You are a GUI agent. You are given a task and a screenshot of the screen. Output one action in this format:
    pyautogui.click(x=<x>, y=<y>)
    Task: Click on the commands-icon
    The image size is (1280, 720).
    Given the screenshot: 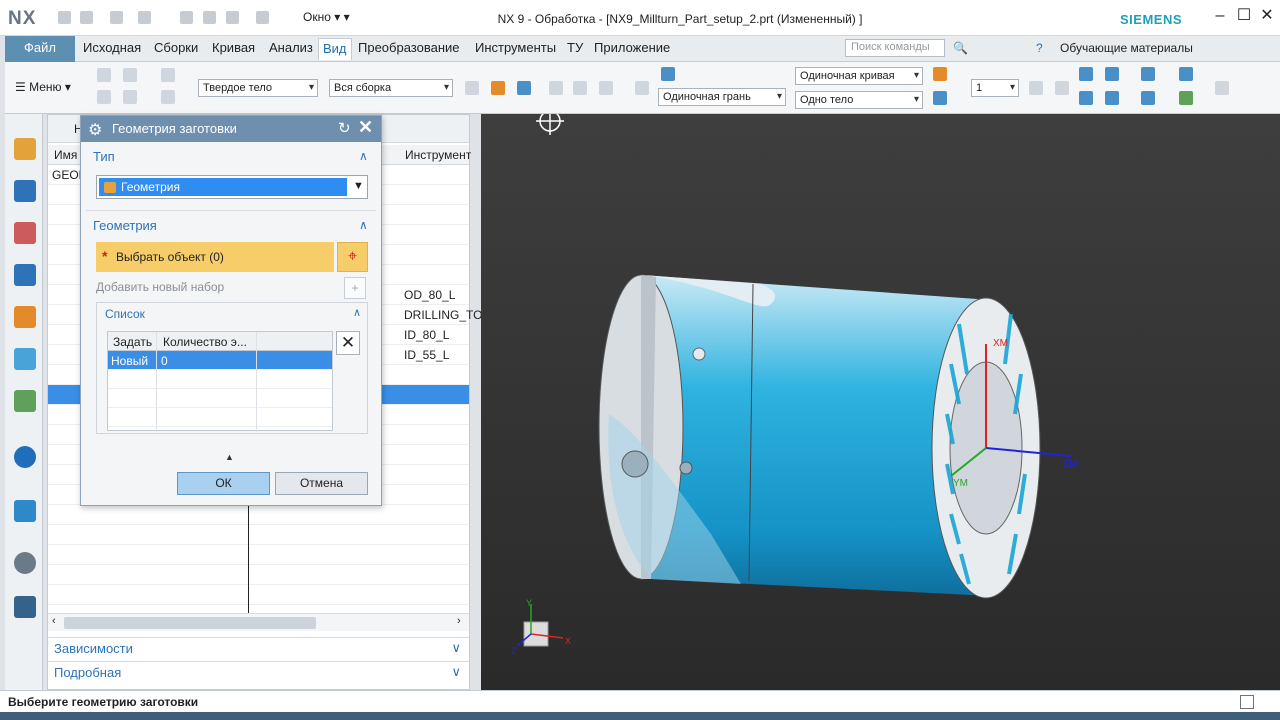 What is the action you would take?
    pyautogui.click(x=262, y=17)
    